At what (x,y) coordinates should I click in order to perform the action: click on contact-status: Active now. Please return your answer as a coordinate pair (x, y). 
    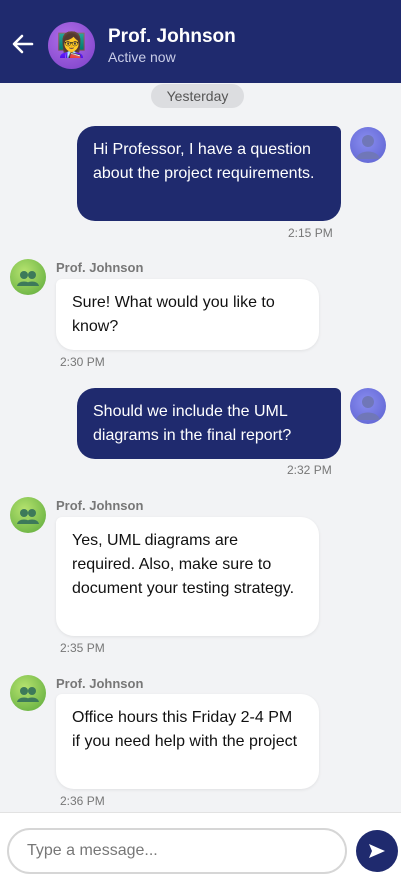
    Looking at the image, I should click on (142, 57).